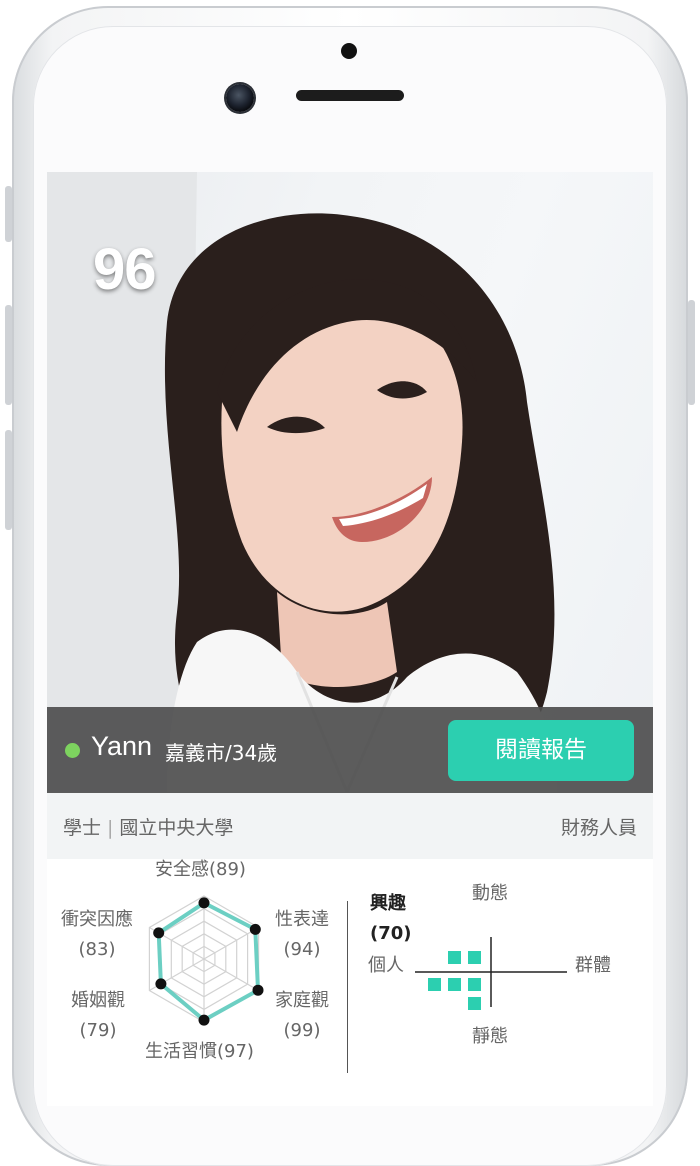  Describe the element at coordinates (8, 355) in the screenshot. I see `volume-up-button` at that location.